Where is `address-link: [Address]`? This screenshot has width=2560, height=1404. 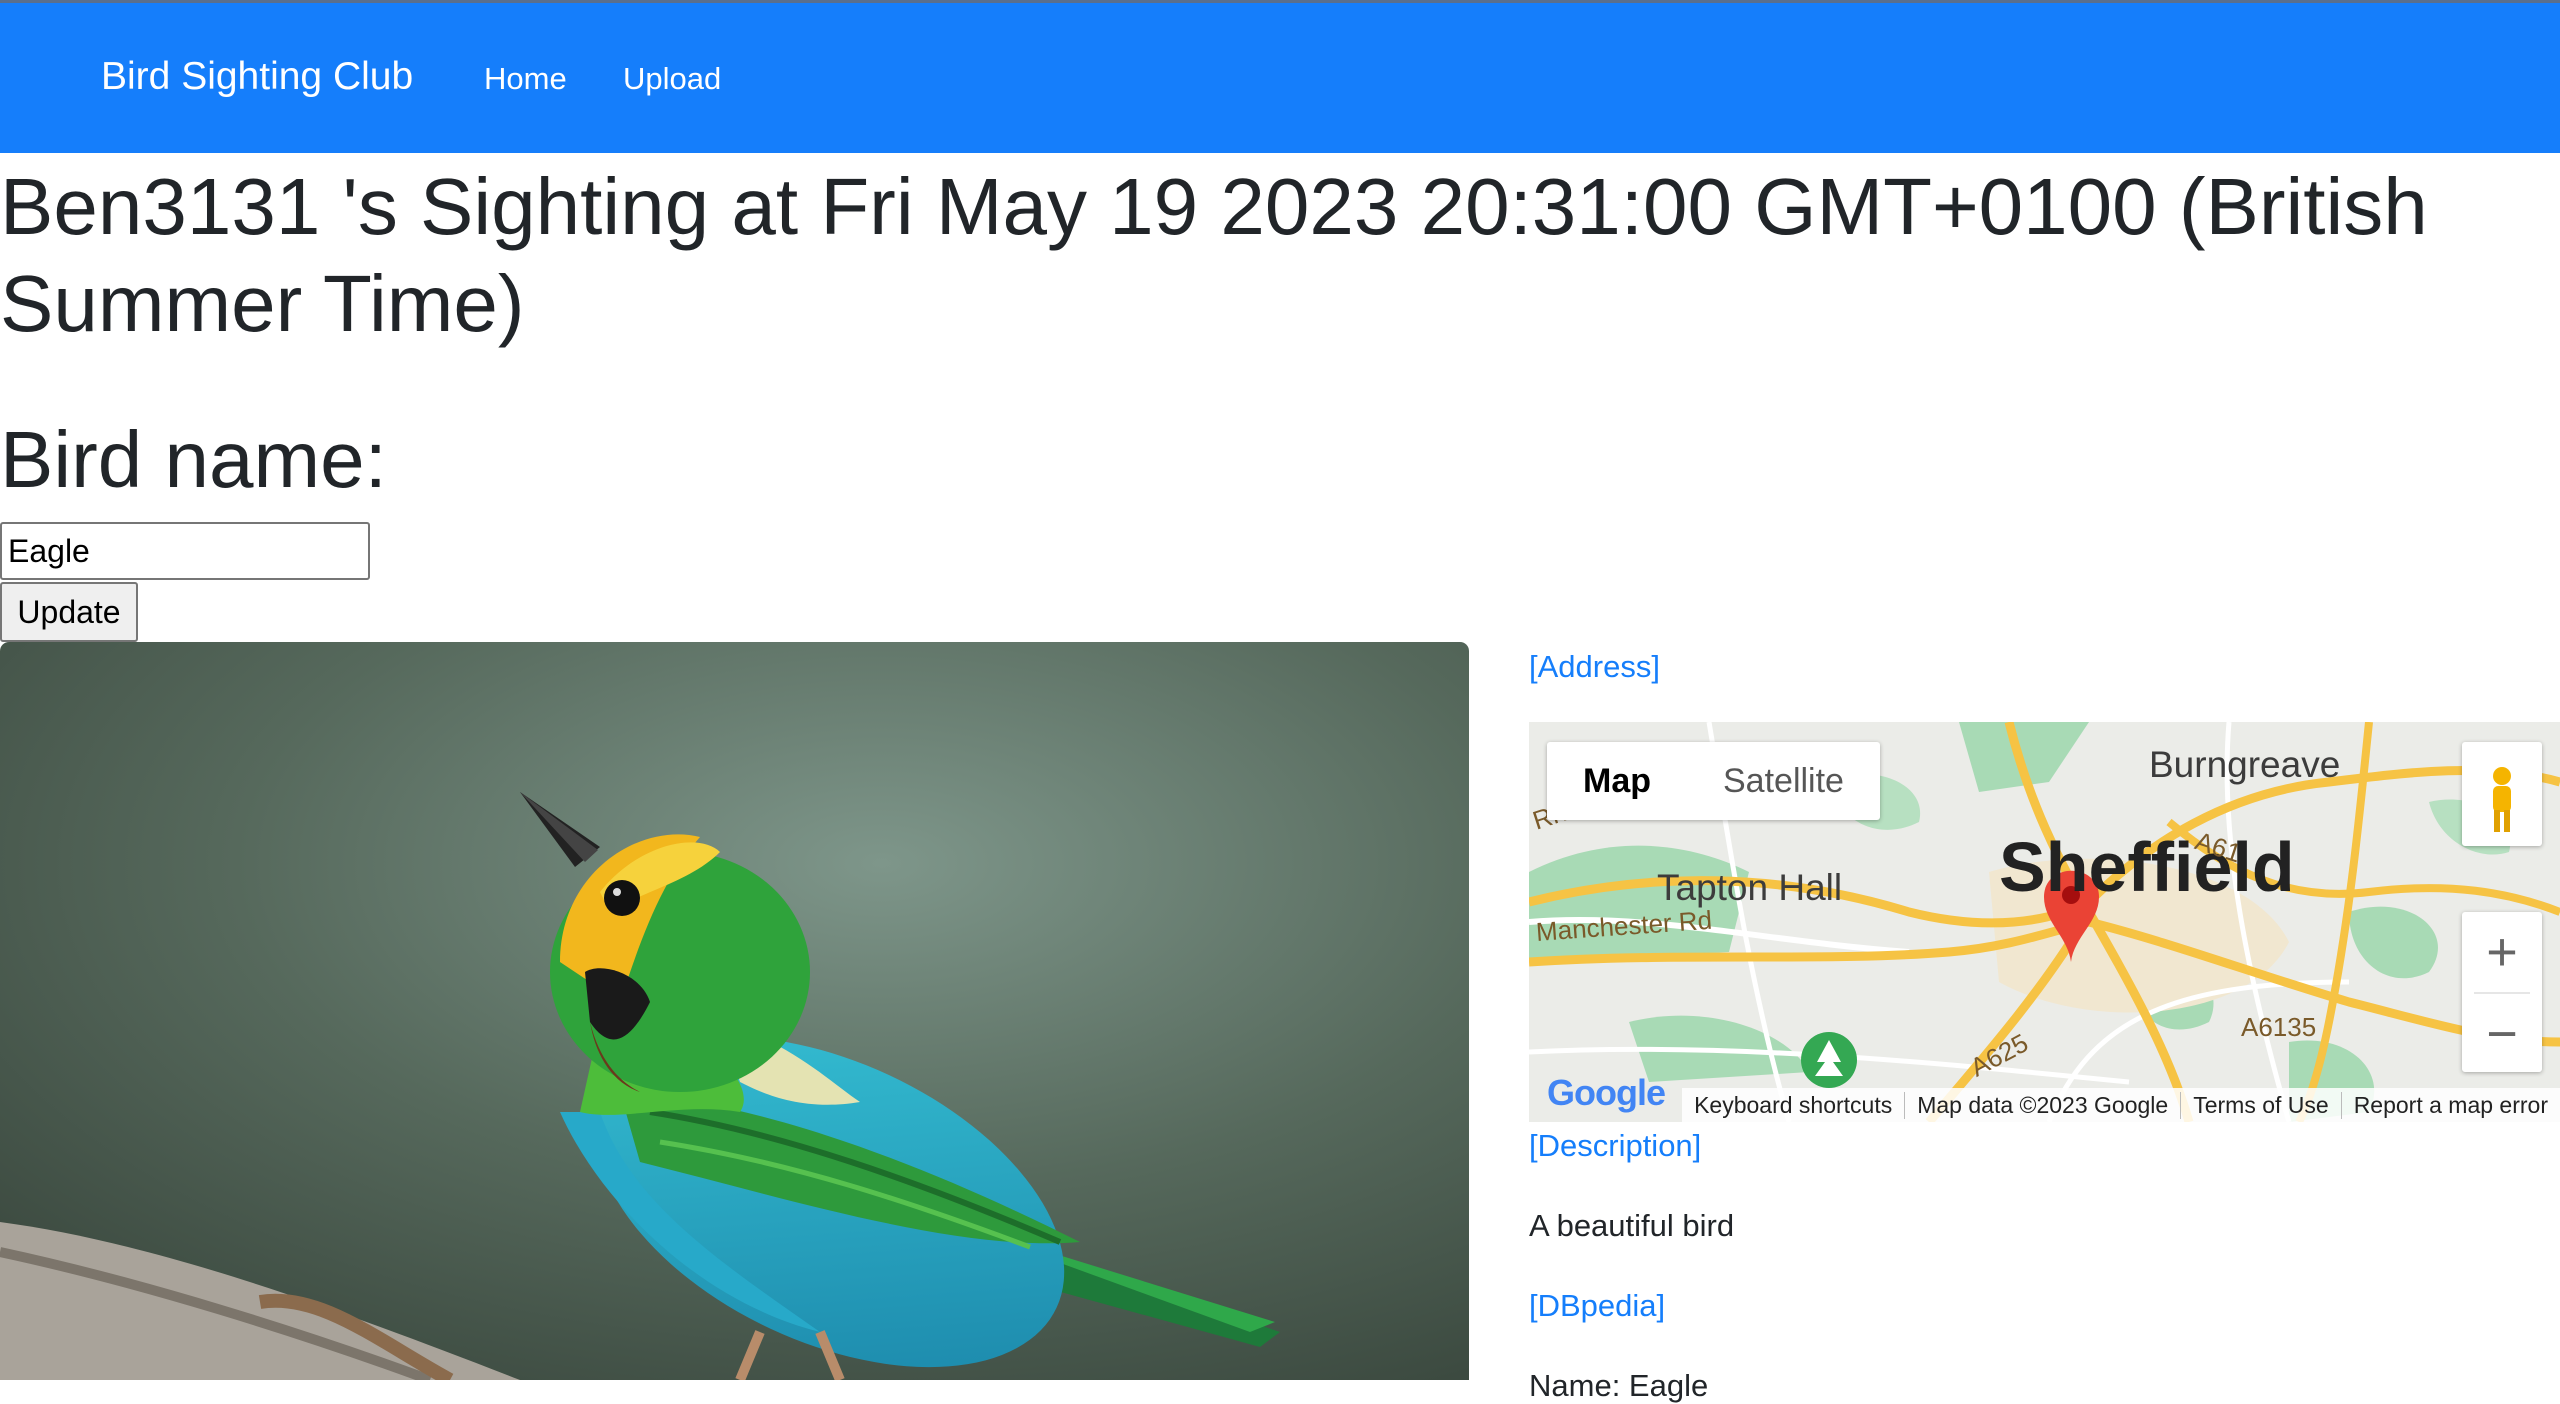
address-link: [Address] is located at coordinates (1594, 667).